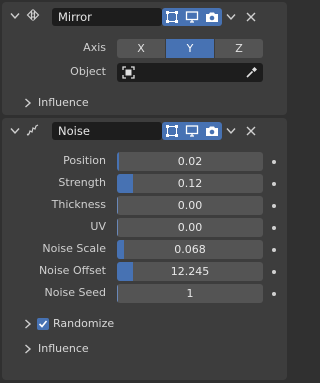 The width and height of the screenshot is (320, 383). What do you see at coordinates (107, 131) in the screenshot?
I see `modifier-name-field: Noise` at bounding box center [107, 131].